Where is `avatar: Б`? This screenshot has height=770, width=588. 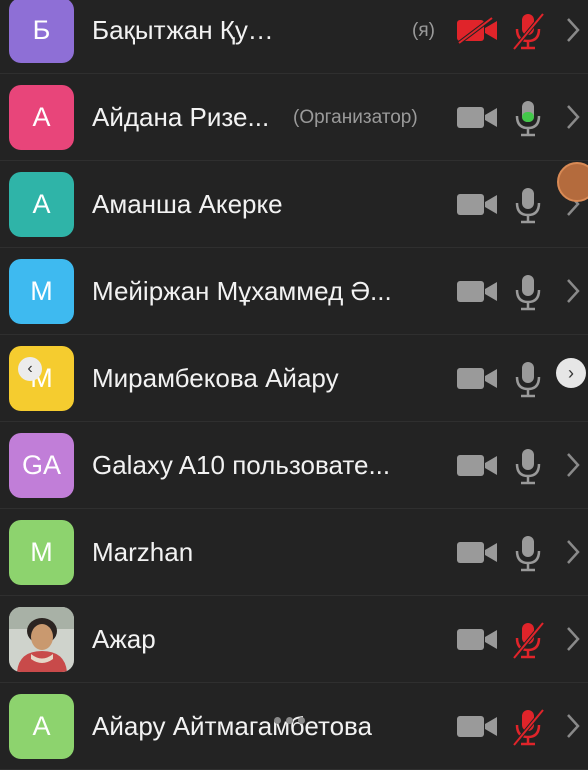
avatar: Б is located at coordinates (41, 31).